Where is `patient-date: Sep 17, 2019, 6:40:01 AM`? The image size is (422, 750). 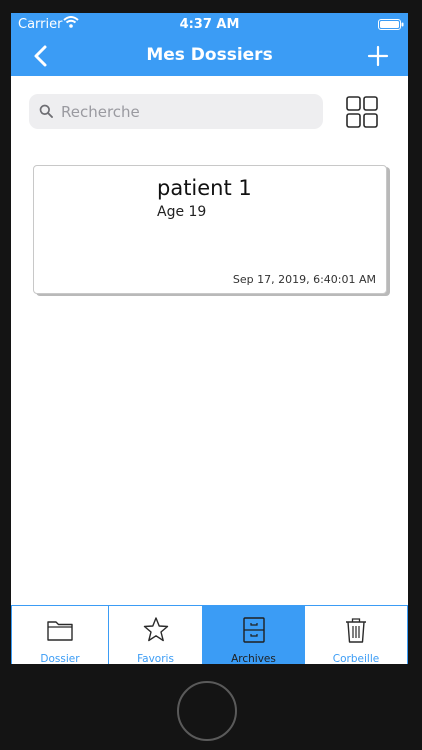 patient-date: Sep 17, 2019, 6:40:01 AM is located at coordinates (304, 279).